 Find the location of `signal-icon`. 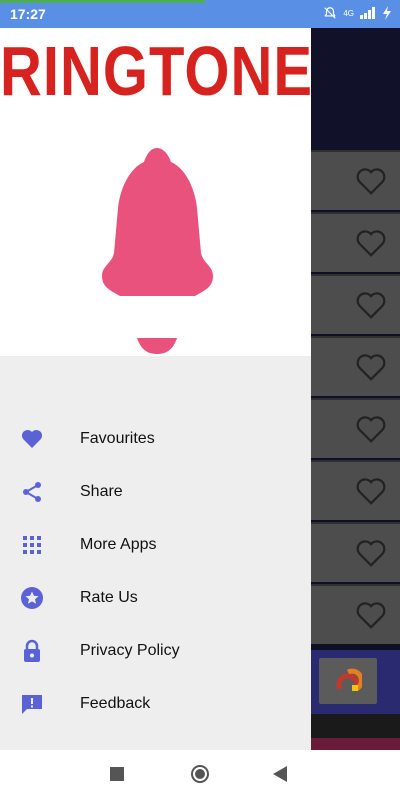

signal-icon is located at coordinates (367, 13).